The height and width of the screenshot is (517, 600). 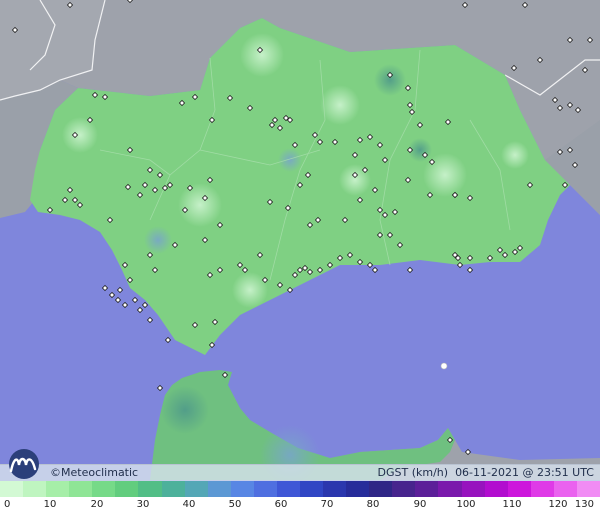 I want to click on meteoclimatic-logo-icon, so click(x=24, y=464).